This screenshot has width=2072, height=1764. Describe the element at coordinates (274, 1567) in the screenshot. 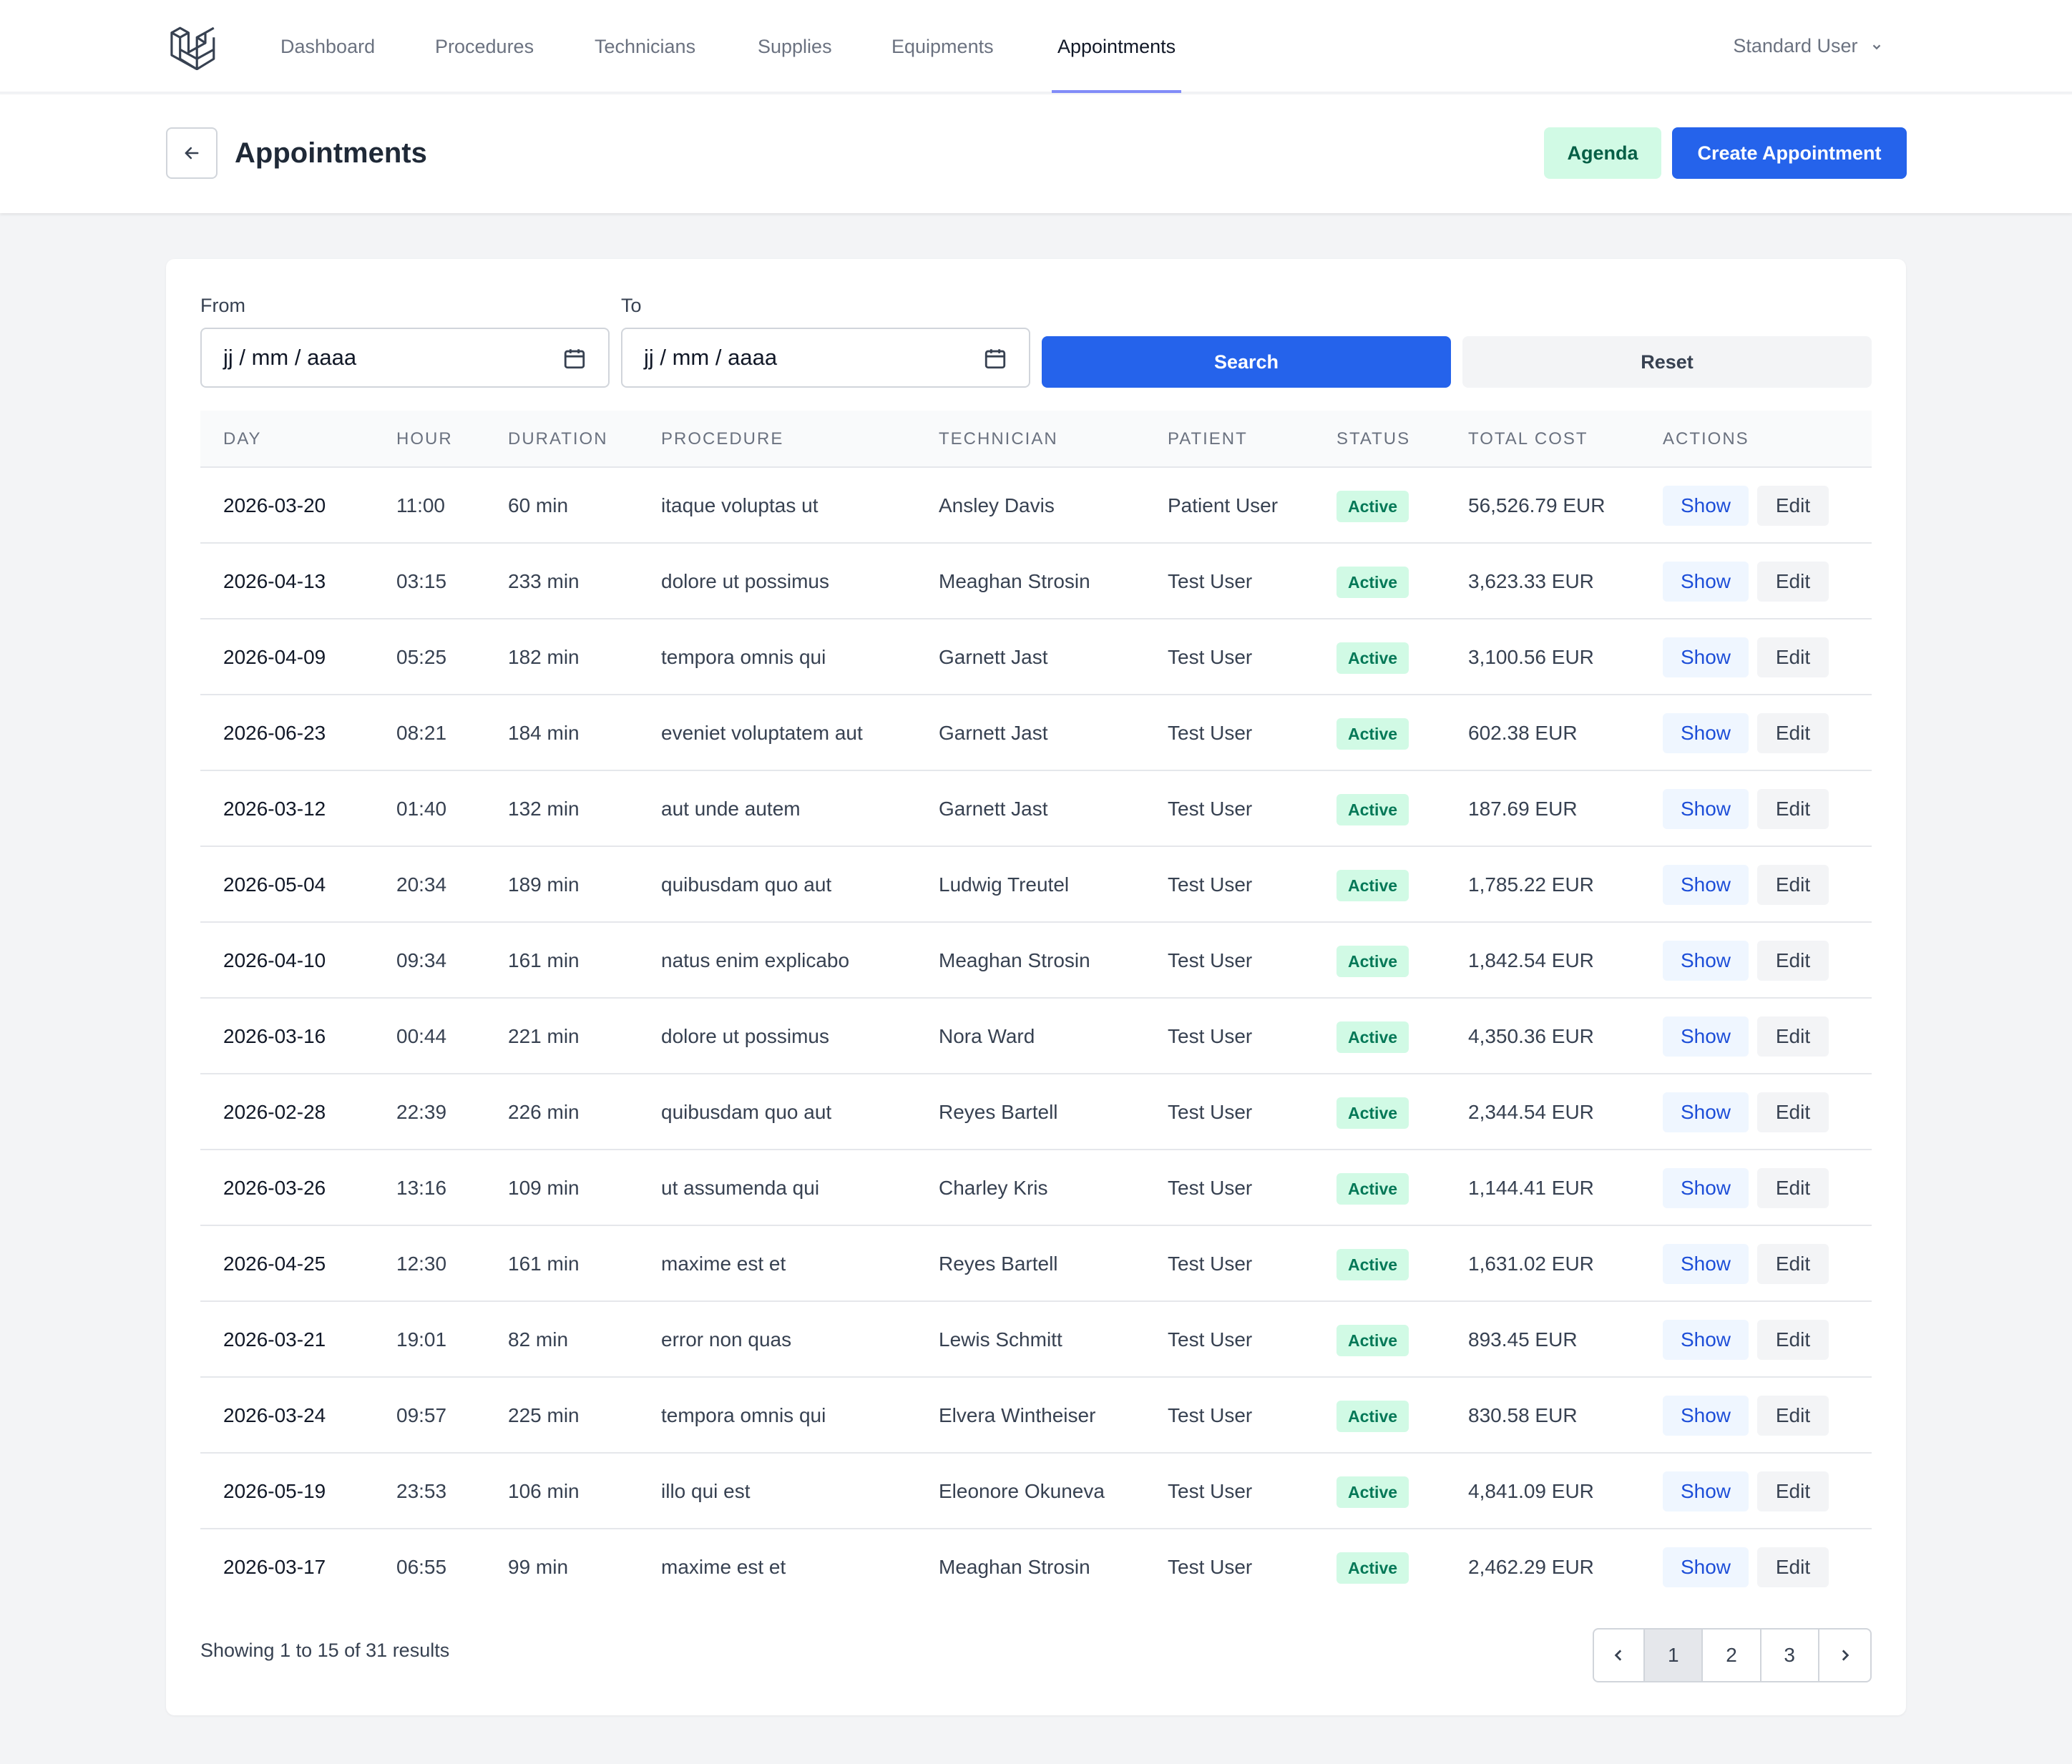

I see `cell-day: 2026-03-17` at that location.